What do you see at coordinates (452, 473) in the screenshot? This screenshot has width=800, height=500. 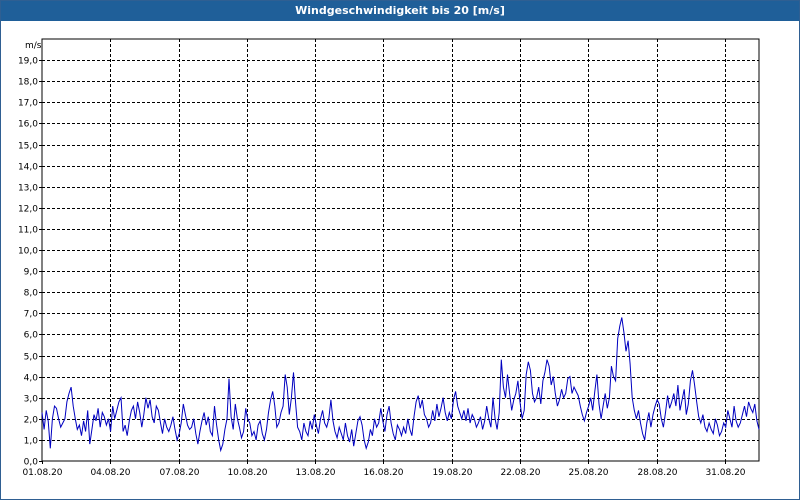 I see `x-tick-label: 19.08.20` at bounding box center [452, 473].